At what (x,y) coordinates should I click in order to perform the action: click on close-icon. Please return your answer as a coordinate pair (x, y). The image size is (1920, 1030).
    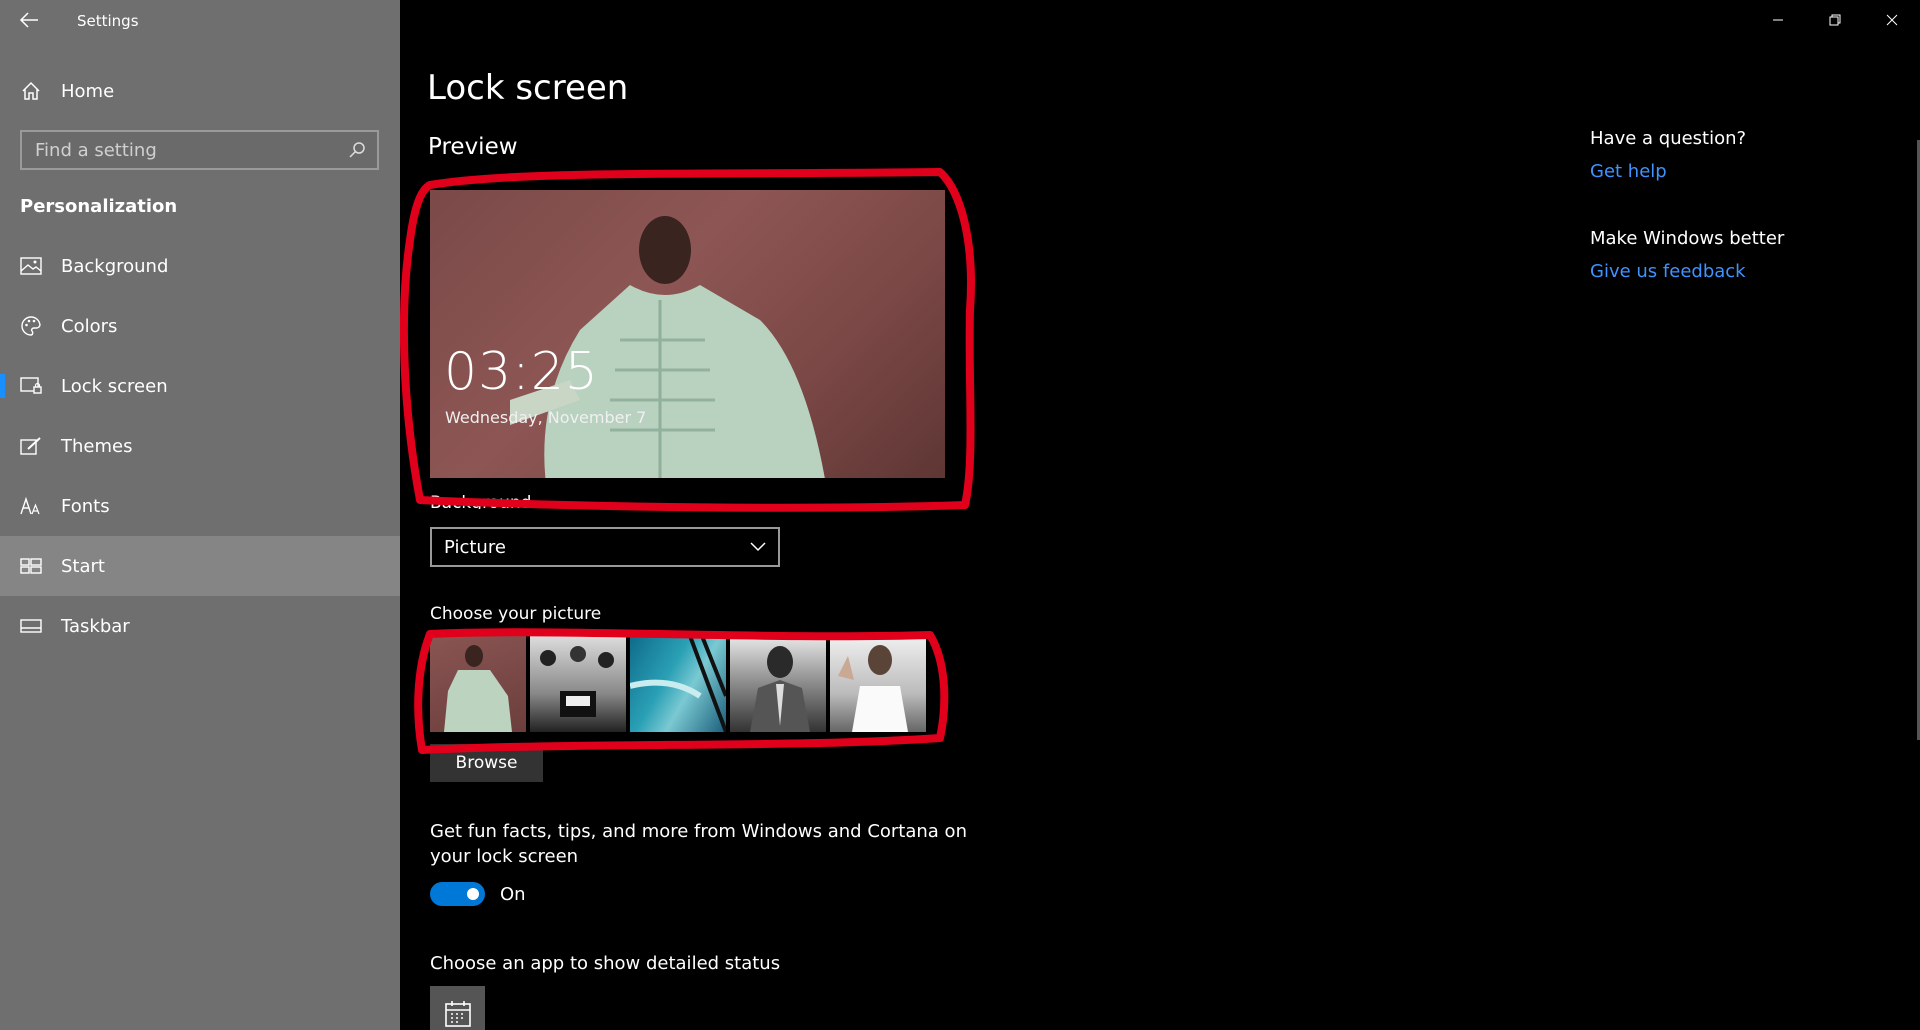
    Looking at the image, I should click on (1891, 20).